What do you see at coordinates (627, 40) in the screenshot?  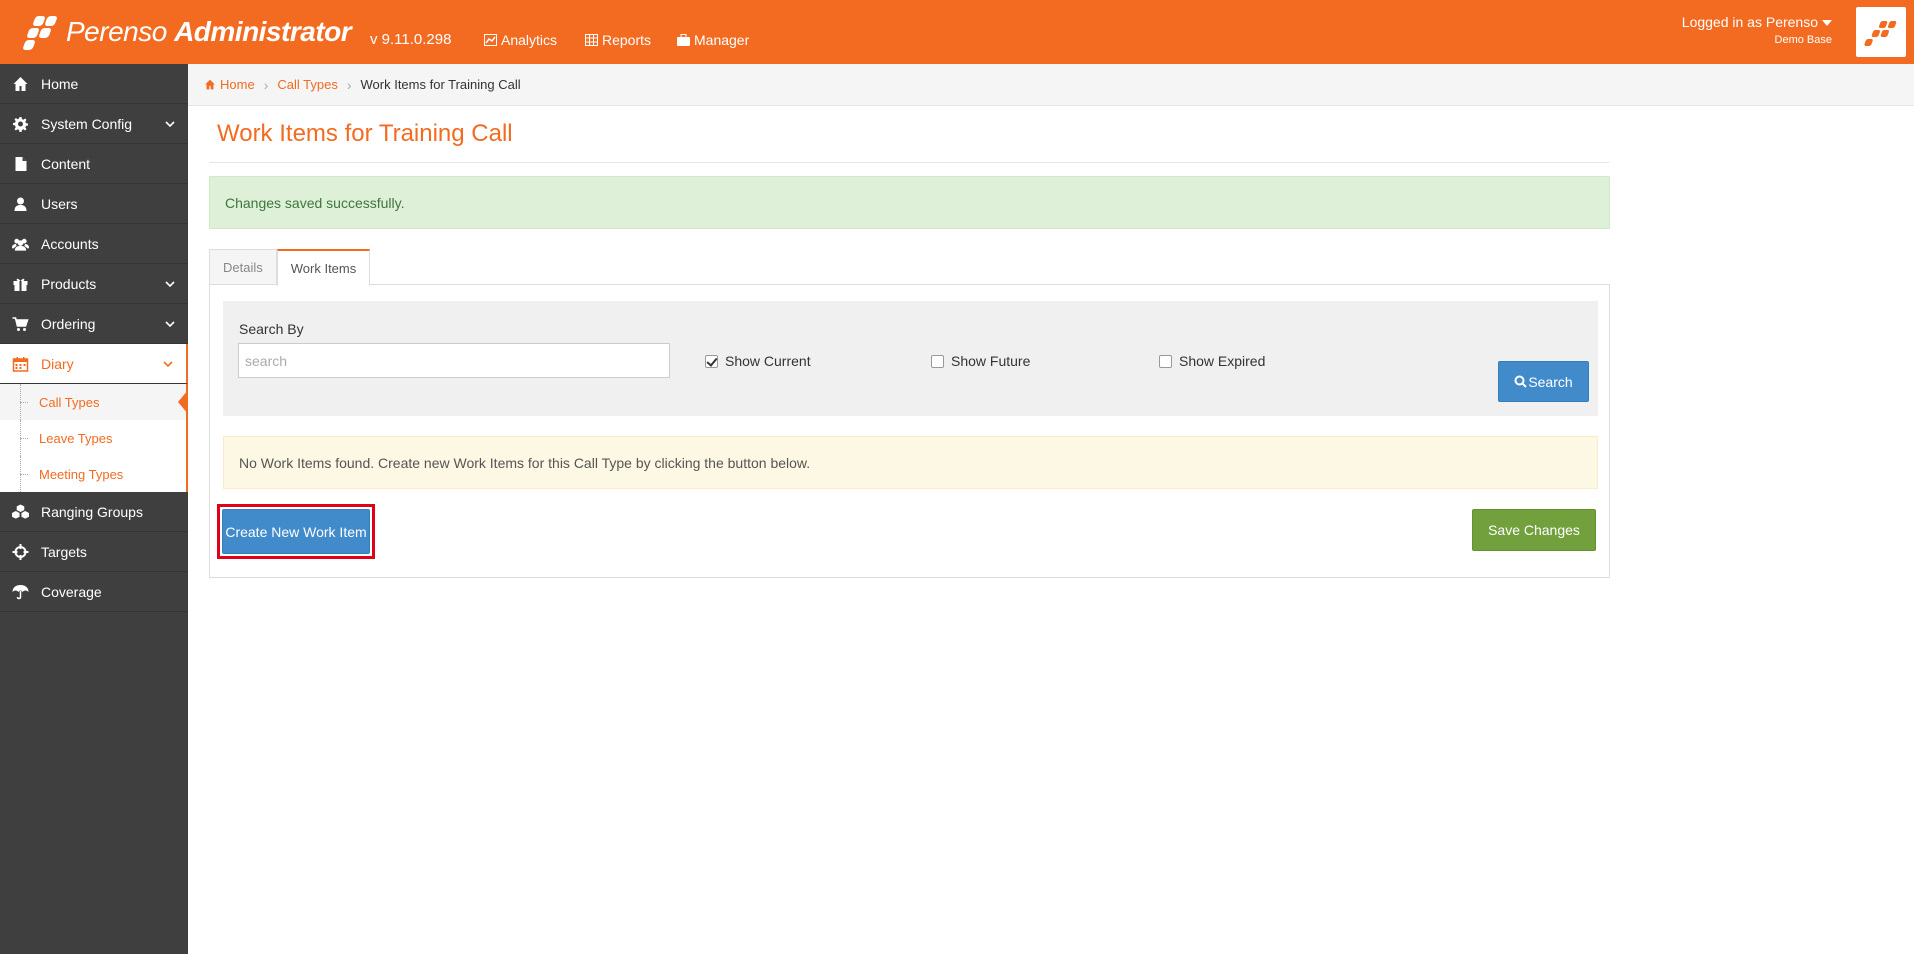 I see `nav-reports-label: Reports` at bounding box center [627, 40].